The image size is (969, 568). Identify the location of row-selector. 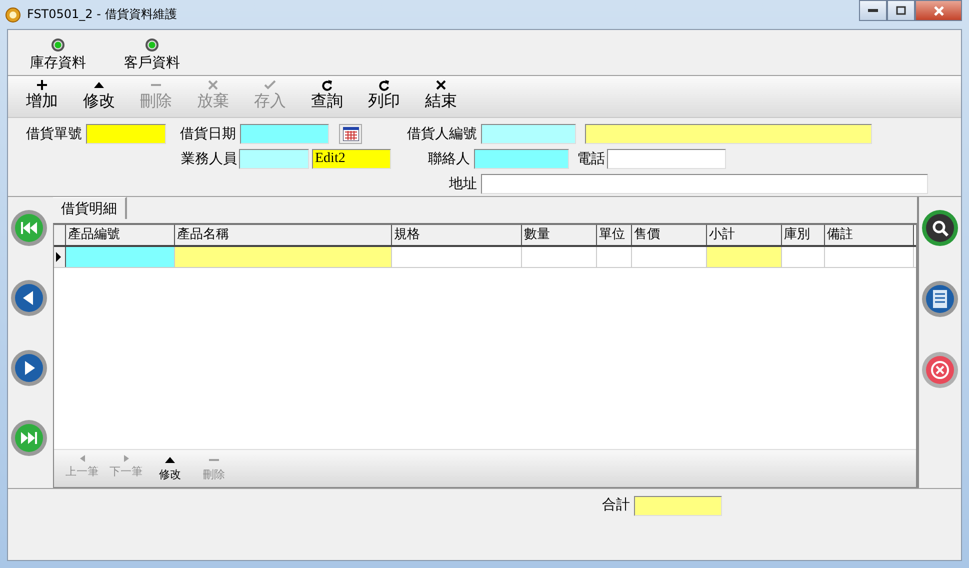
(60, 257).